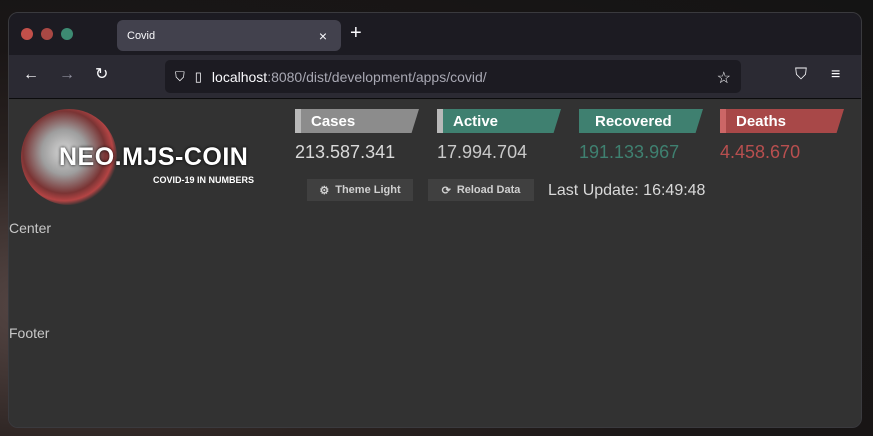 This screenshot has width=873, height=436. I want to click on stat-cases: Cases 213.587.341, so click(357, 136).